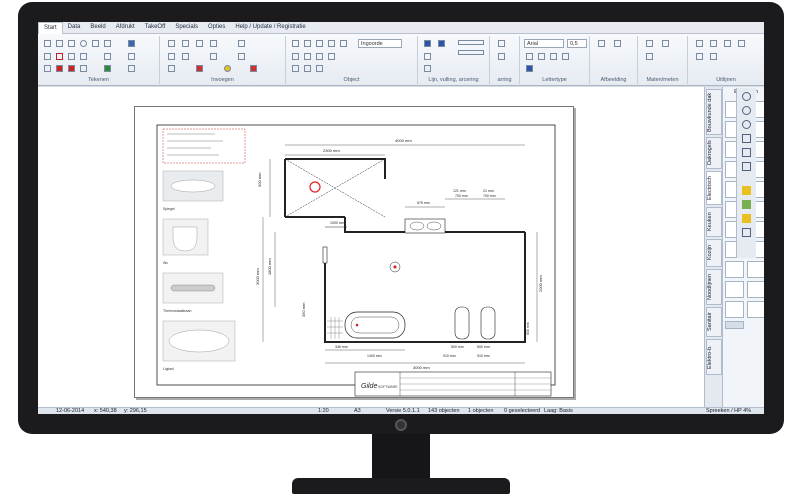  I want to click on text-align-icon, so click(565, 56).